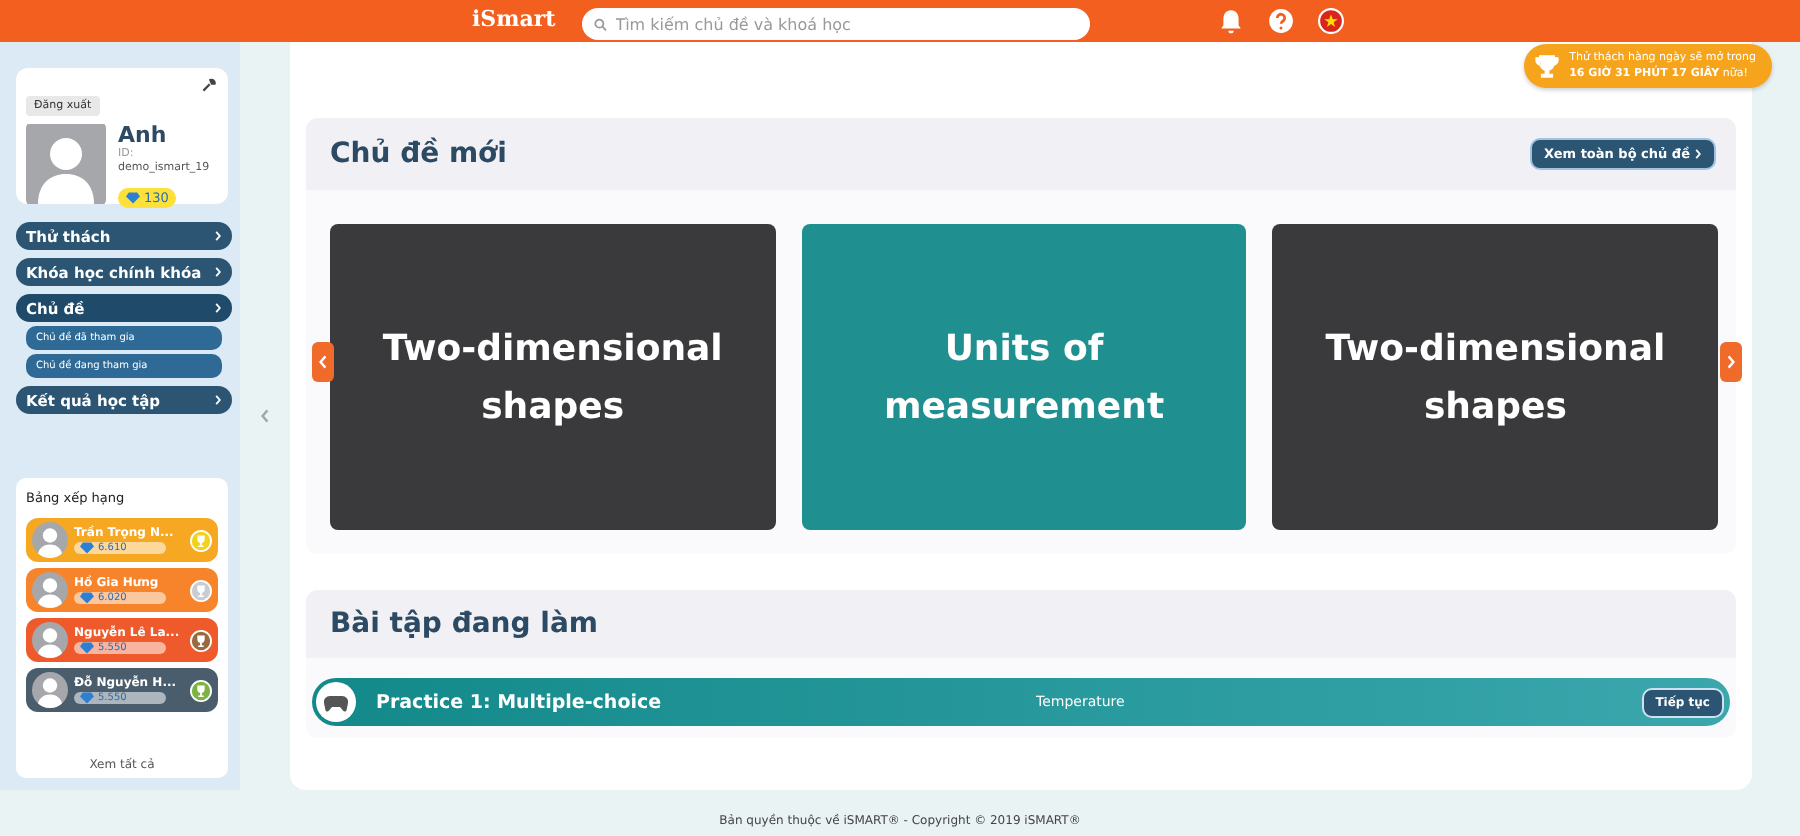 This screenshot has height=836, width=1800. What do you see at coordinates (601, 24) in the screenshot?
I see `search-icon` at bounding box center [601, 24].